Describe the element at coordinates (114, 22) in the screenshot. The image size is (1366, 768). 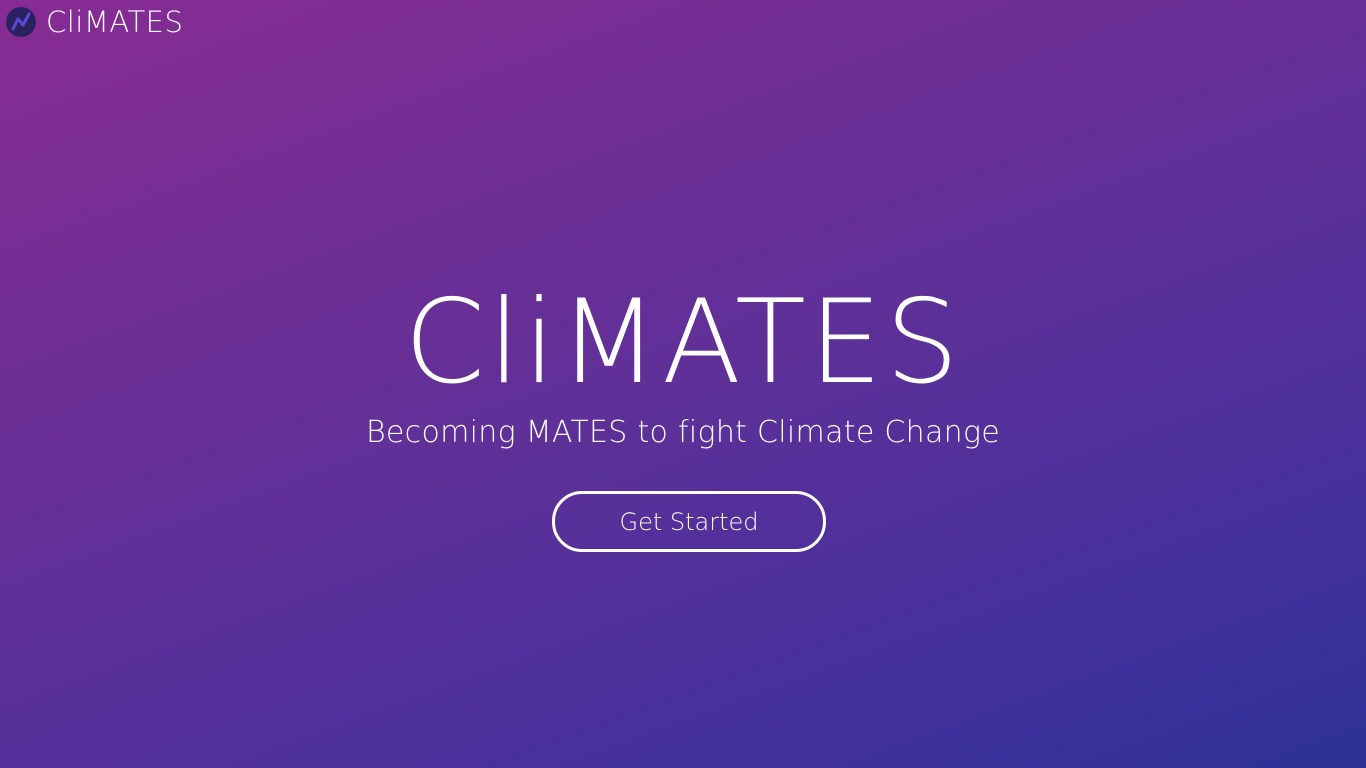
I see `brand-link: CliMATES` at that location.